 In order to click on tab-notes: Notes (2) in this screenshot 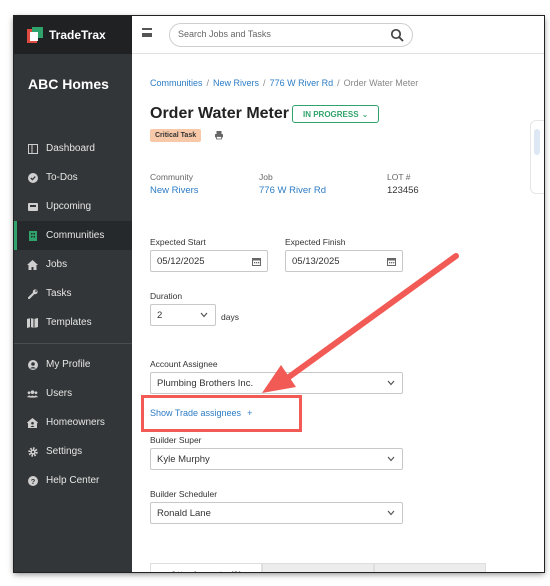, I will do `click(318, 567)`.